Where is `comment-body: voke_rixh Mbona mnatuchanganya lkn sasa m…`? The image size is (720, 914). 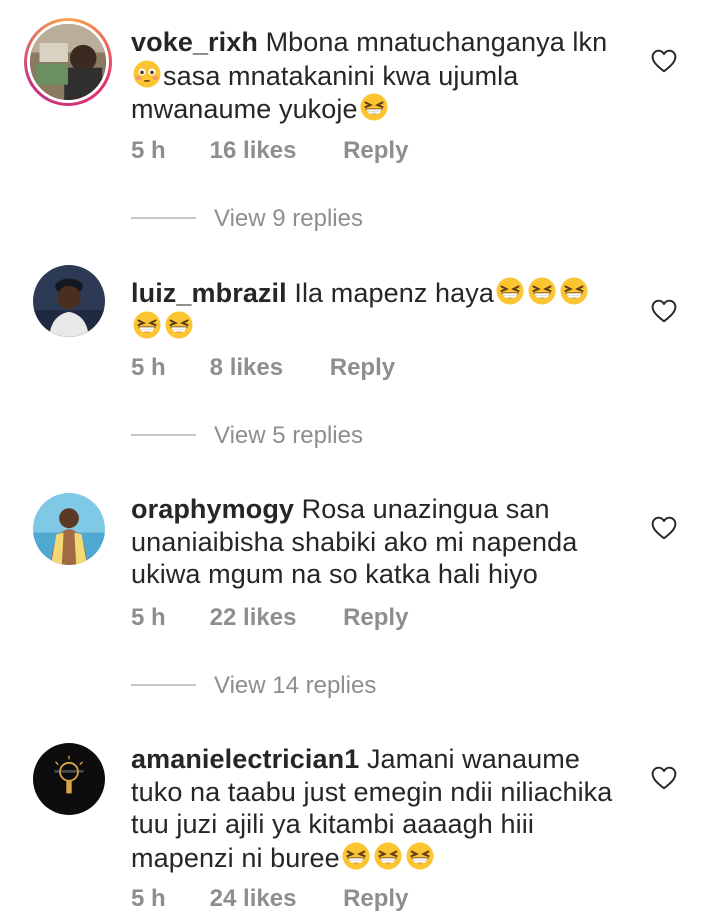 comment-body: voke_rixh Mbona mnatuchanganya lkn sasa m… is located at coordinates (383, 76).